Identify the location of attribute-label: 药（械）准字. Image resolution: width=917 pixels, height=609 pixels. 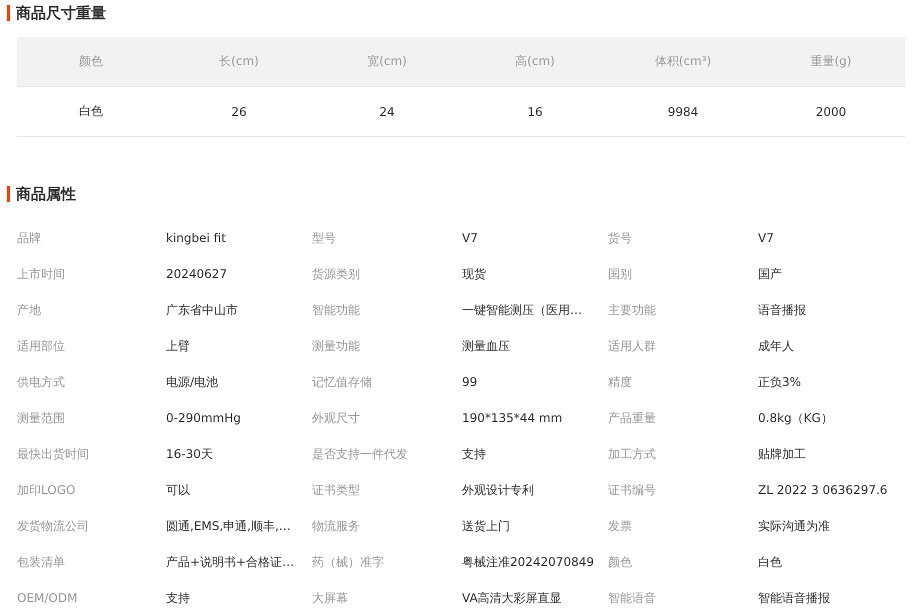
(348, 562).